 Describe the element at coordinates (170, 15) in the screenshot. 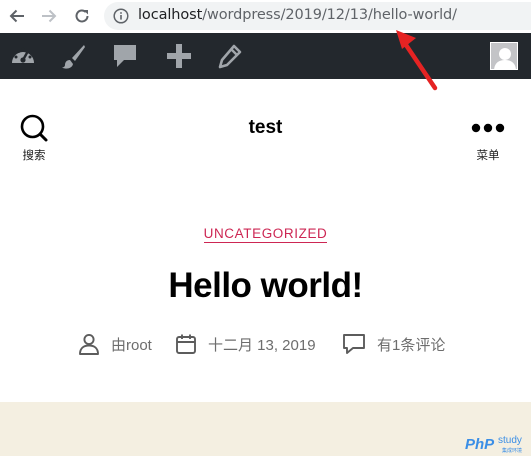

I see `url-host: localhost` at that location.